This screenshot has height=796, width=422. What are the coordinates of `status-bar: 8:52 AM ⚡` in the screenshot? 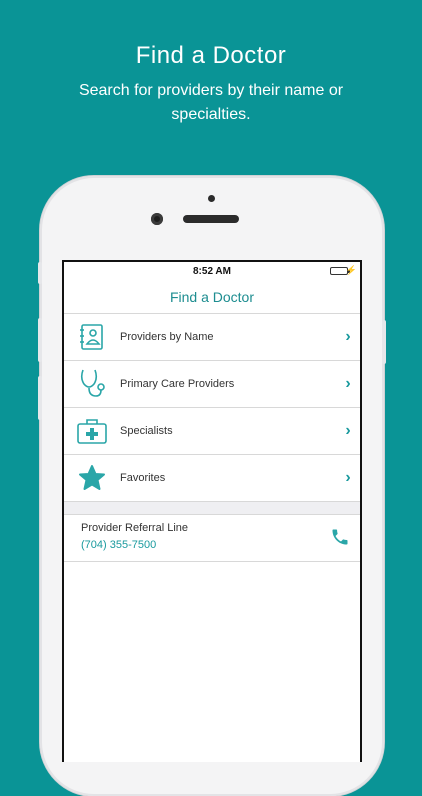 It's located at (212, 272).